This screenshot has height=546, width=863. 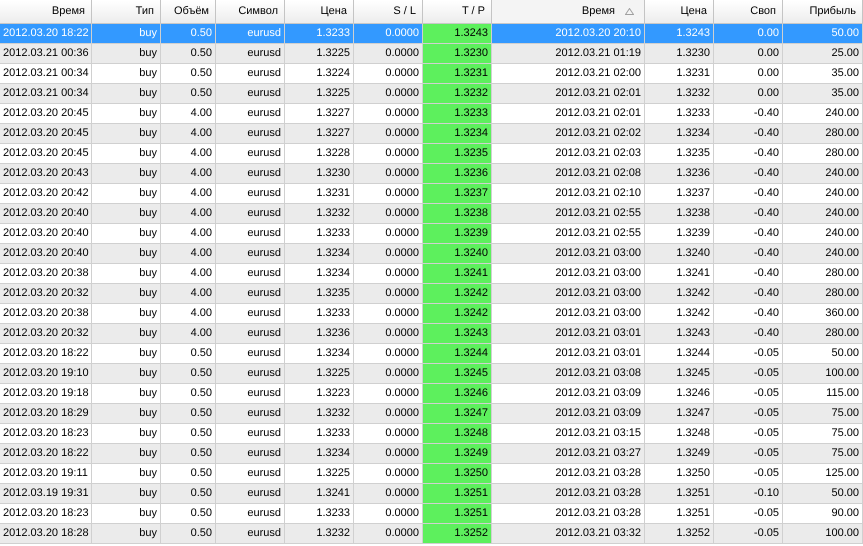 I want to click on table-cell: 1.3249, so click(x=679, y=453).